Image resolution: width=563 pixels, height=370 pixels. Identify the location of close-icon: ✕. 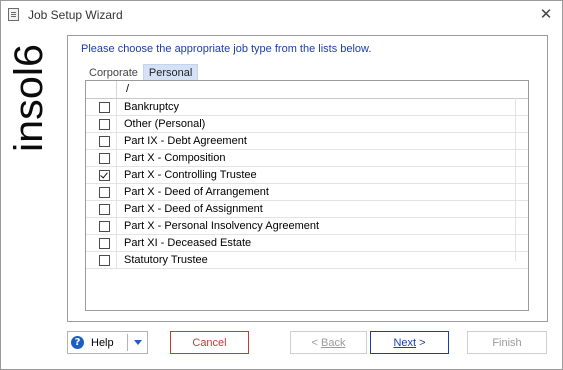
(546, 14).